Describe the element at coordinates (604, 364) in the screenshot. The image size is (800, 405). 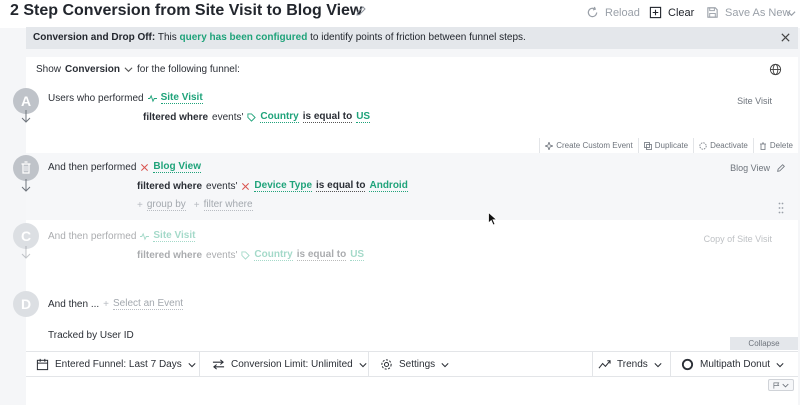
I see `trend-line-icon` at that location.